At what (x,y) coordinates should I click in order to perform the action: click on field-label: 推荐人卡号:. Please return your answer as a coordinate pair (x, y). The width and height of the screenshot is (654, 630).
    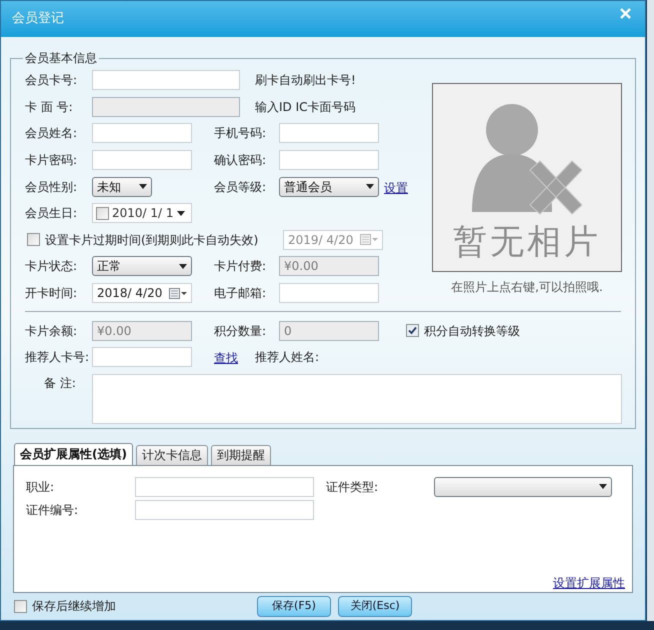
    Looking at the image, I should click on (57, 357).